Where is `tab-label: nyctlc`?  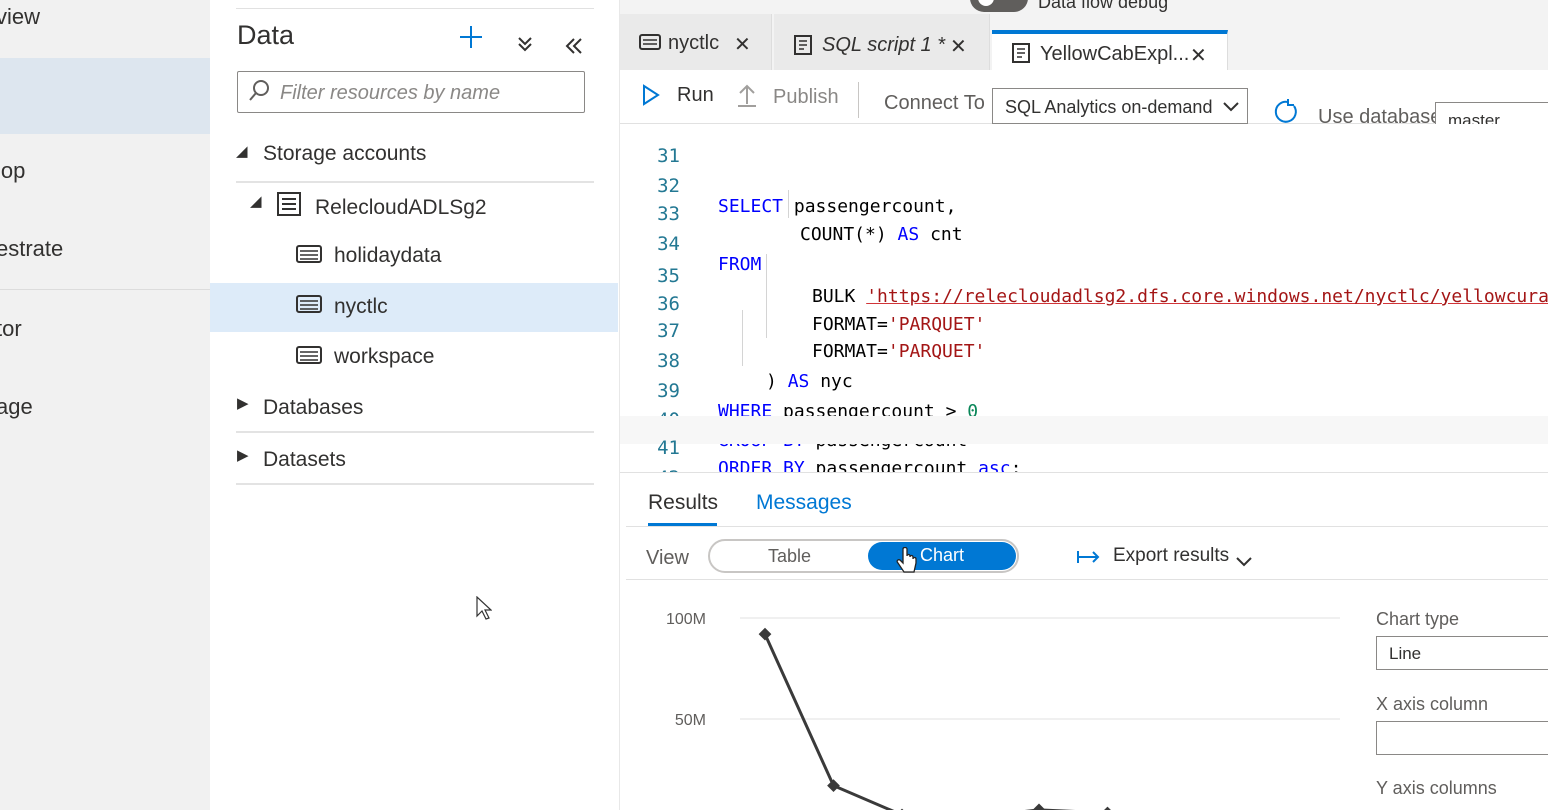 tab-label: nyctlc is located at coordinates (694, 43).